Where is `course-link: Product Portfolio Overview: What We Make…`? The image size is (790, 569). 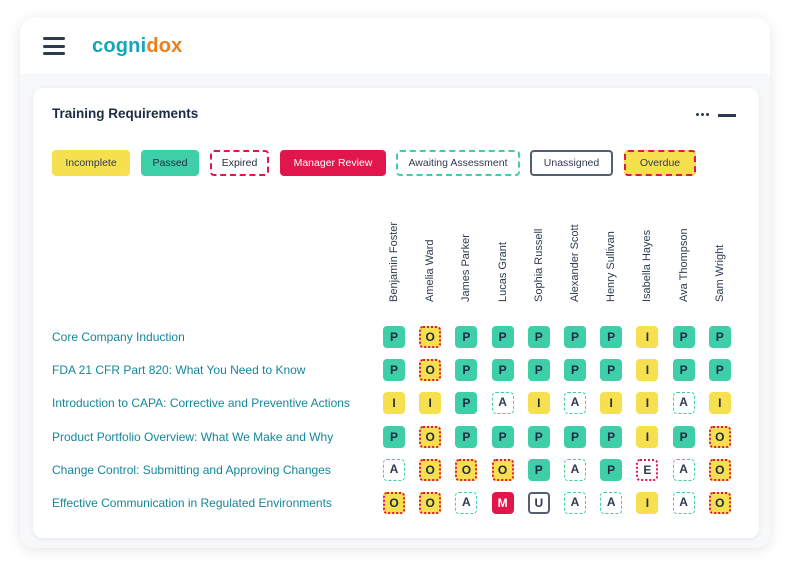 course-link: Product Portfolio Overview: What We Make… is located at coordinates (192, 437).